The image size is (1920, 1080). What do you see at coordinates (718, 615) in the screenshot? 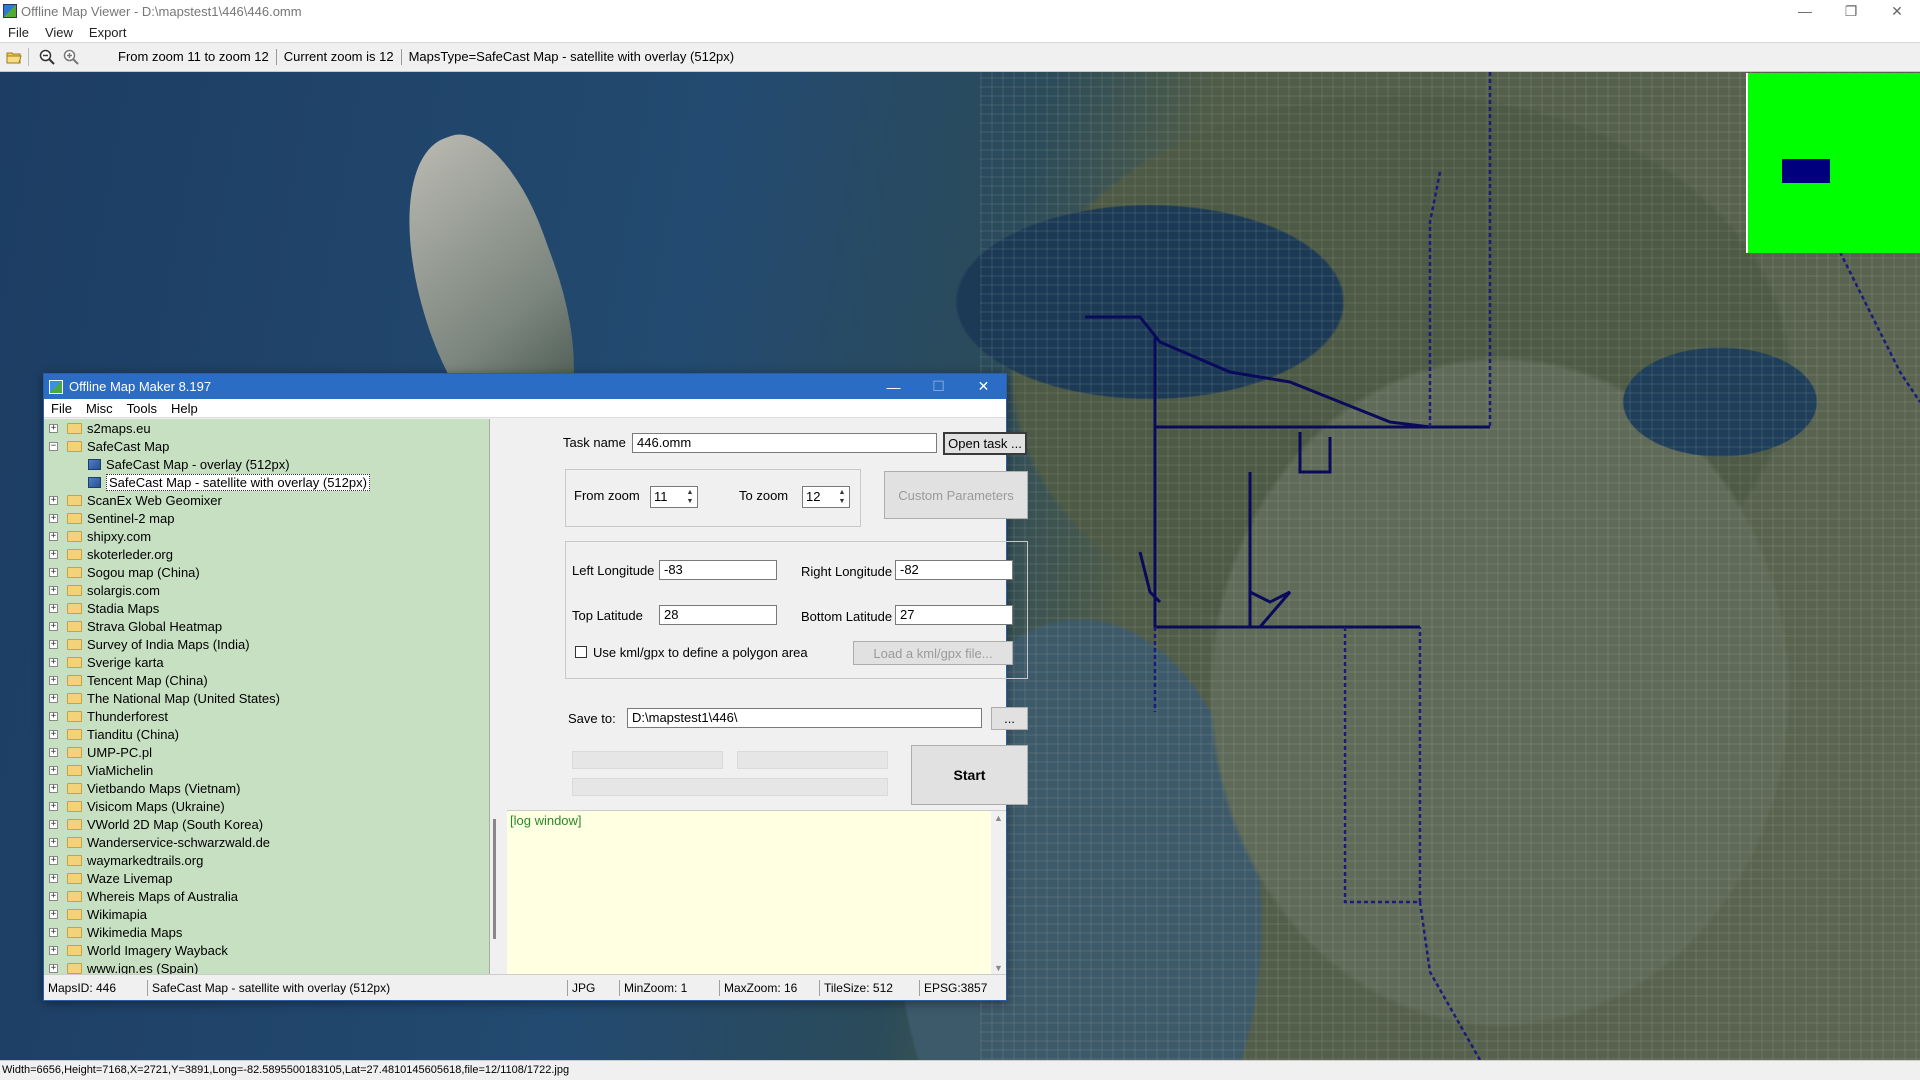
I see `top-latitude-field: 28` at bounding box center [718, 615].